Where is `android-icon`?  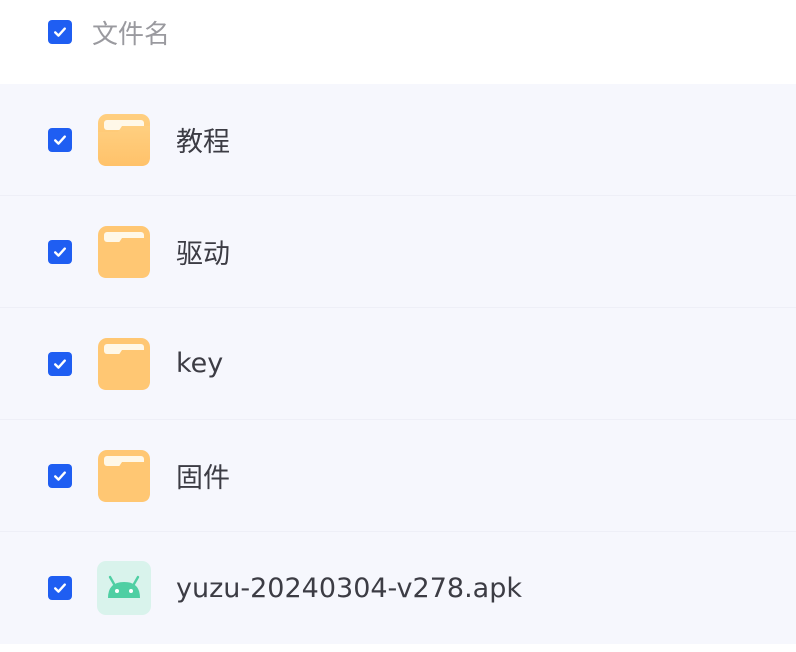
android-icon is located at coordinates (124, 588).